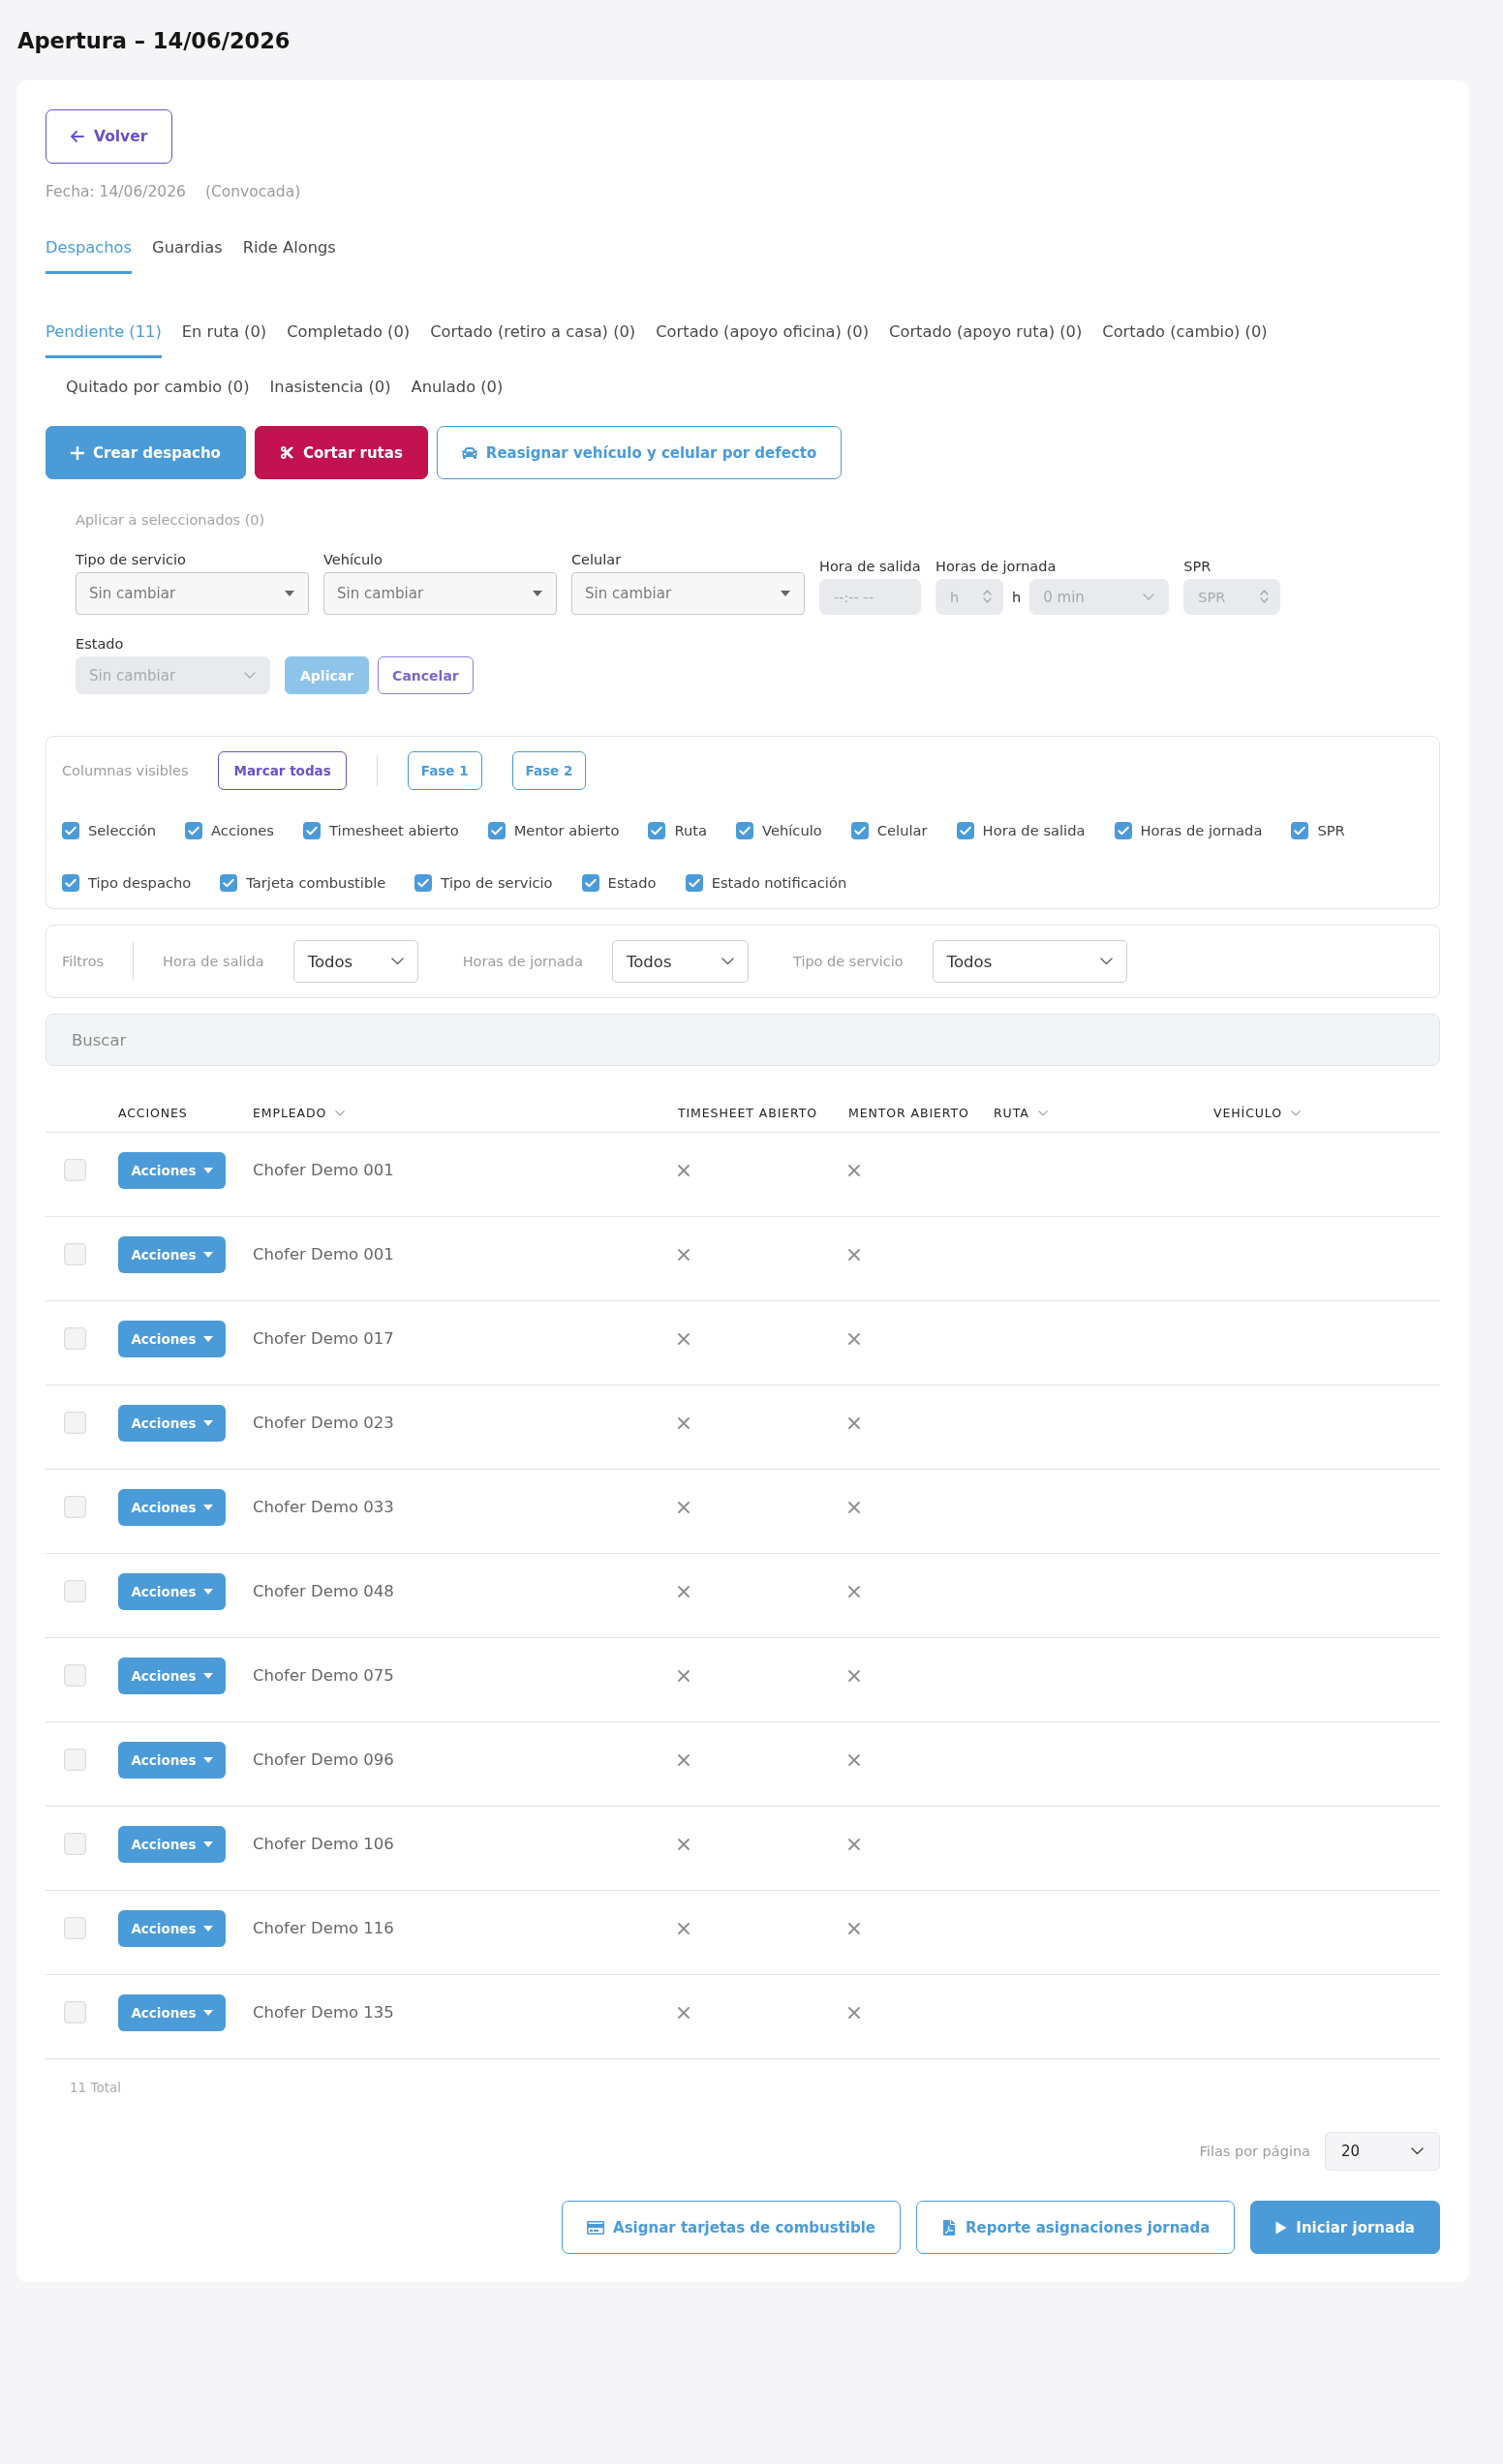 The width and height of the screenshot is (1503, 2464). Describe the element at coordinates (949, 2227) in the screenshot. I see `pdf-file-icon` at that location.